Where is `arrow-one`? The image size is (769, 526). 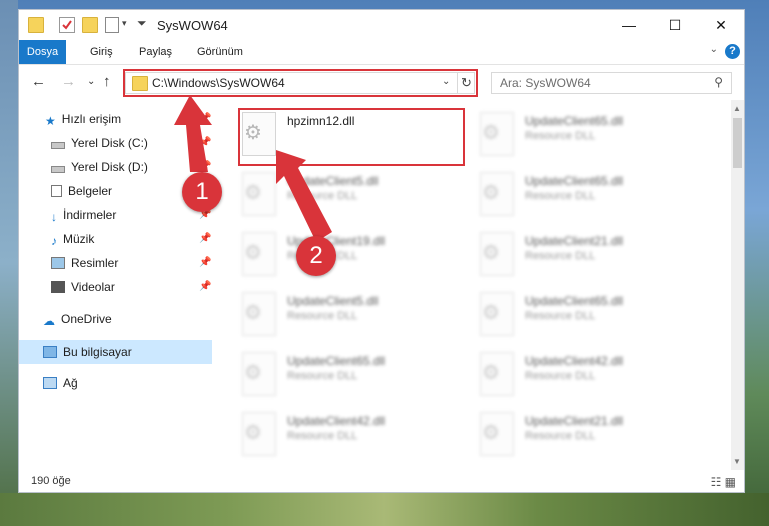
arrow-one is located at coordinates (193, 133).